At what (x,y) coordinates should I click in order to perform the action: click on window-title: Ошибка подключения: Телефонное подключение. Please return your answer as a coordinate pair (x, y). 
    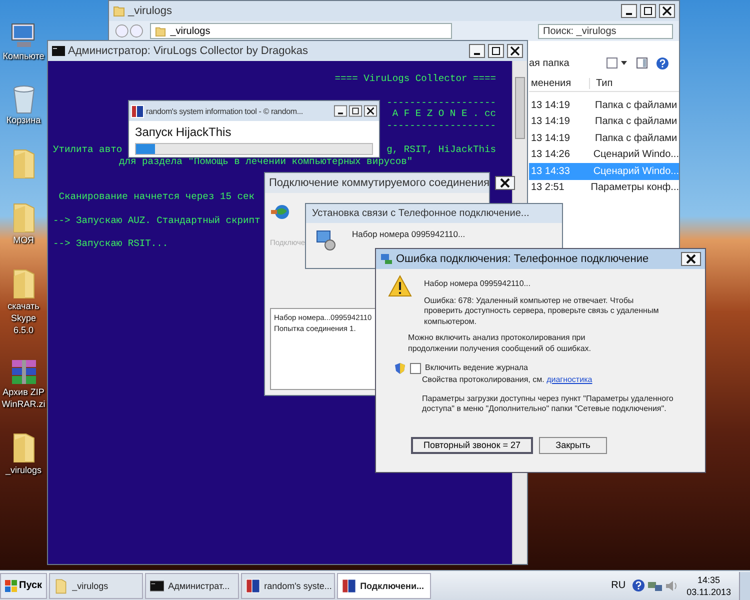
    Looking at the image, I should click on (522, 259).